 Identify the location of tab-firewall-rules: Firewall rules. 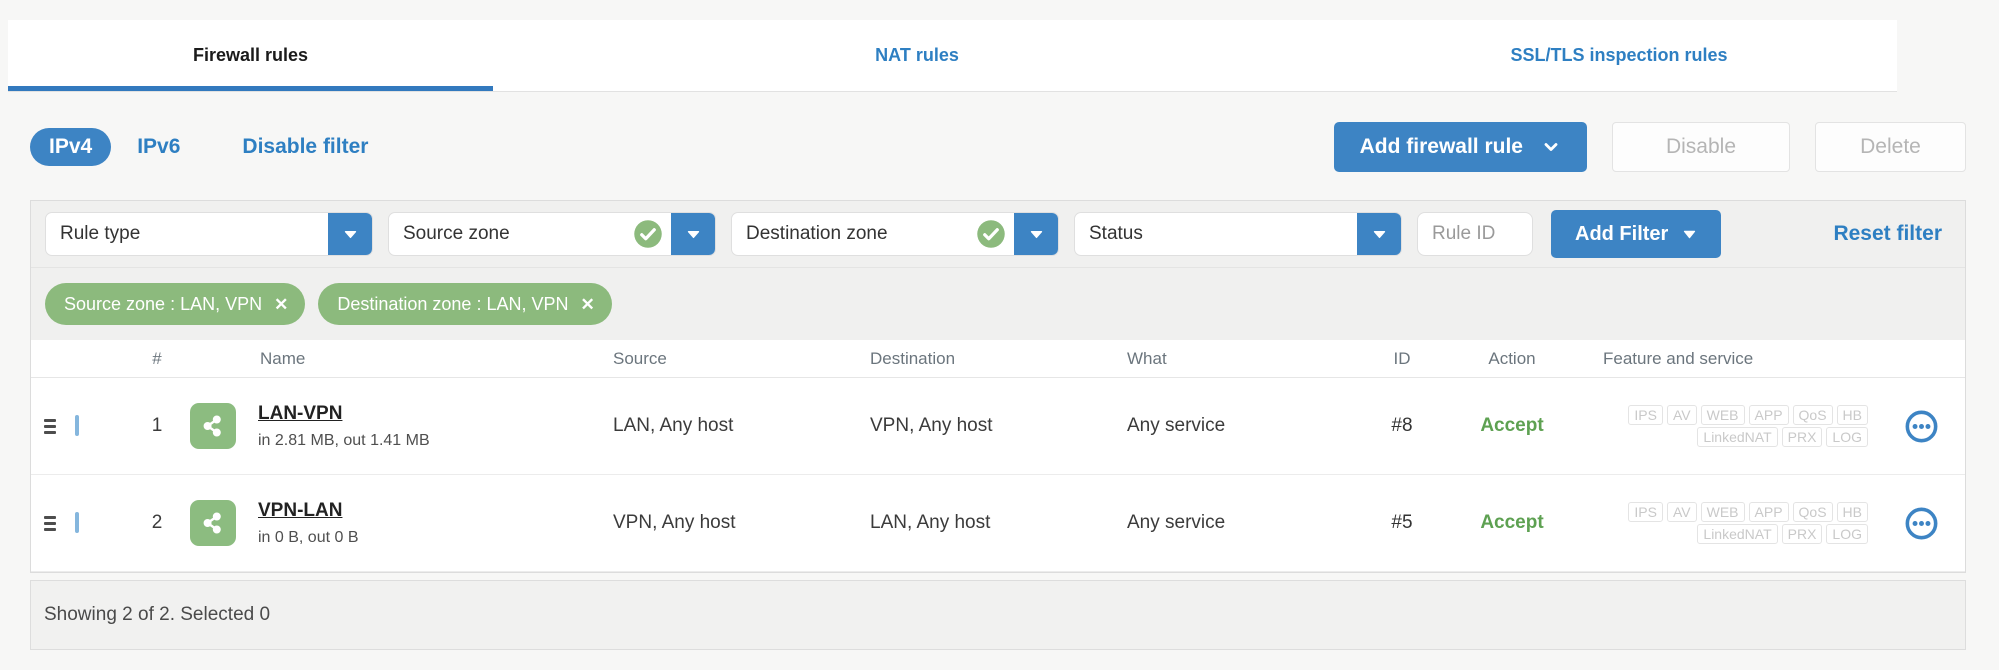
(250, 55).